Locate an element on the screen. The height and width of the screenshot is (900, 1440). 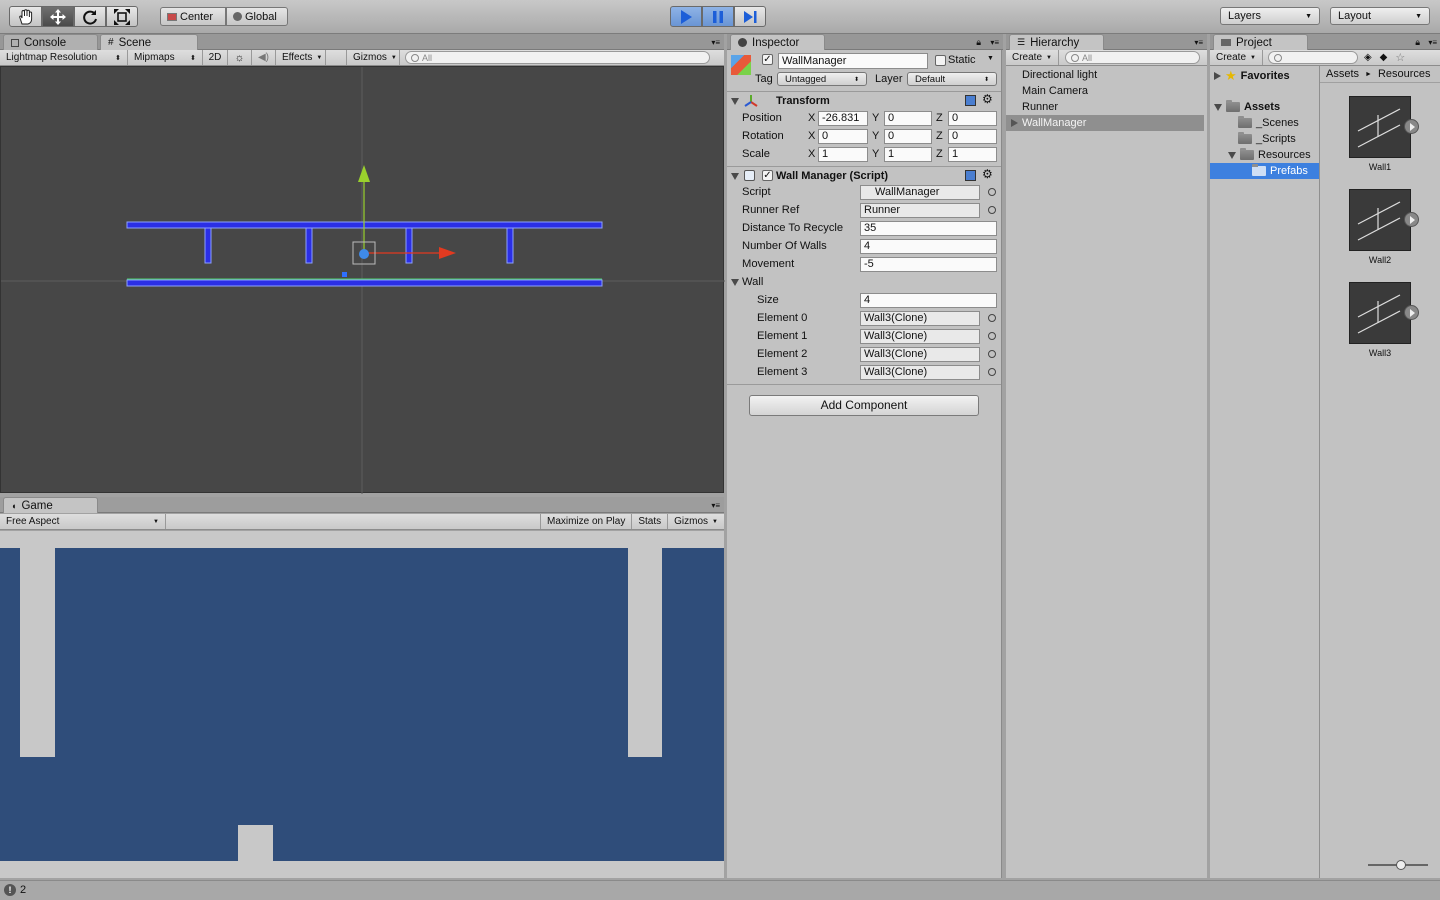
rotate-tool-button is located at coordinates (90, 16).